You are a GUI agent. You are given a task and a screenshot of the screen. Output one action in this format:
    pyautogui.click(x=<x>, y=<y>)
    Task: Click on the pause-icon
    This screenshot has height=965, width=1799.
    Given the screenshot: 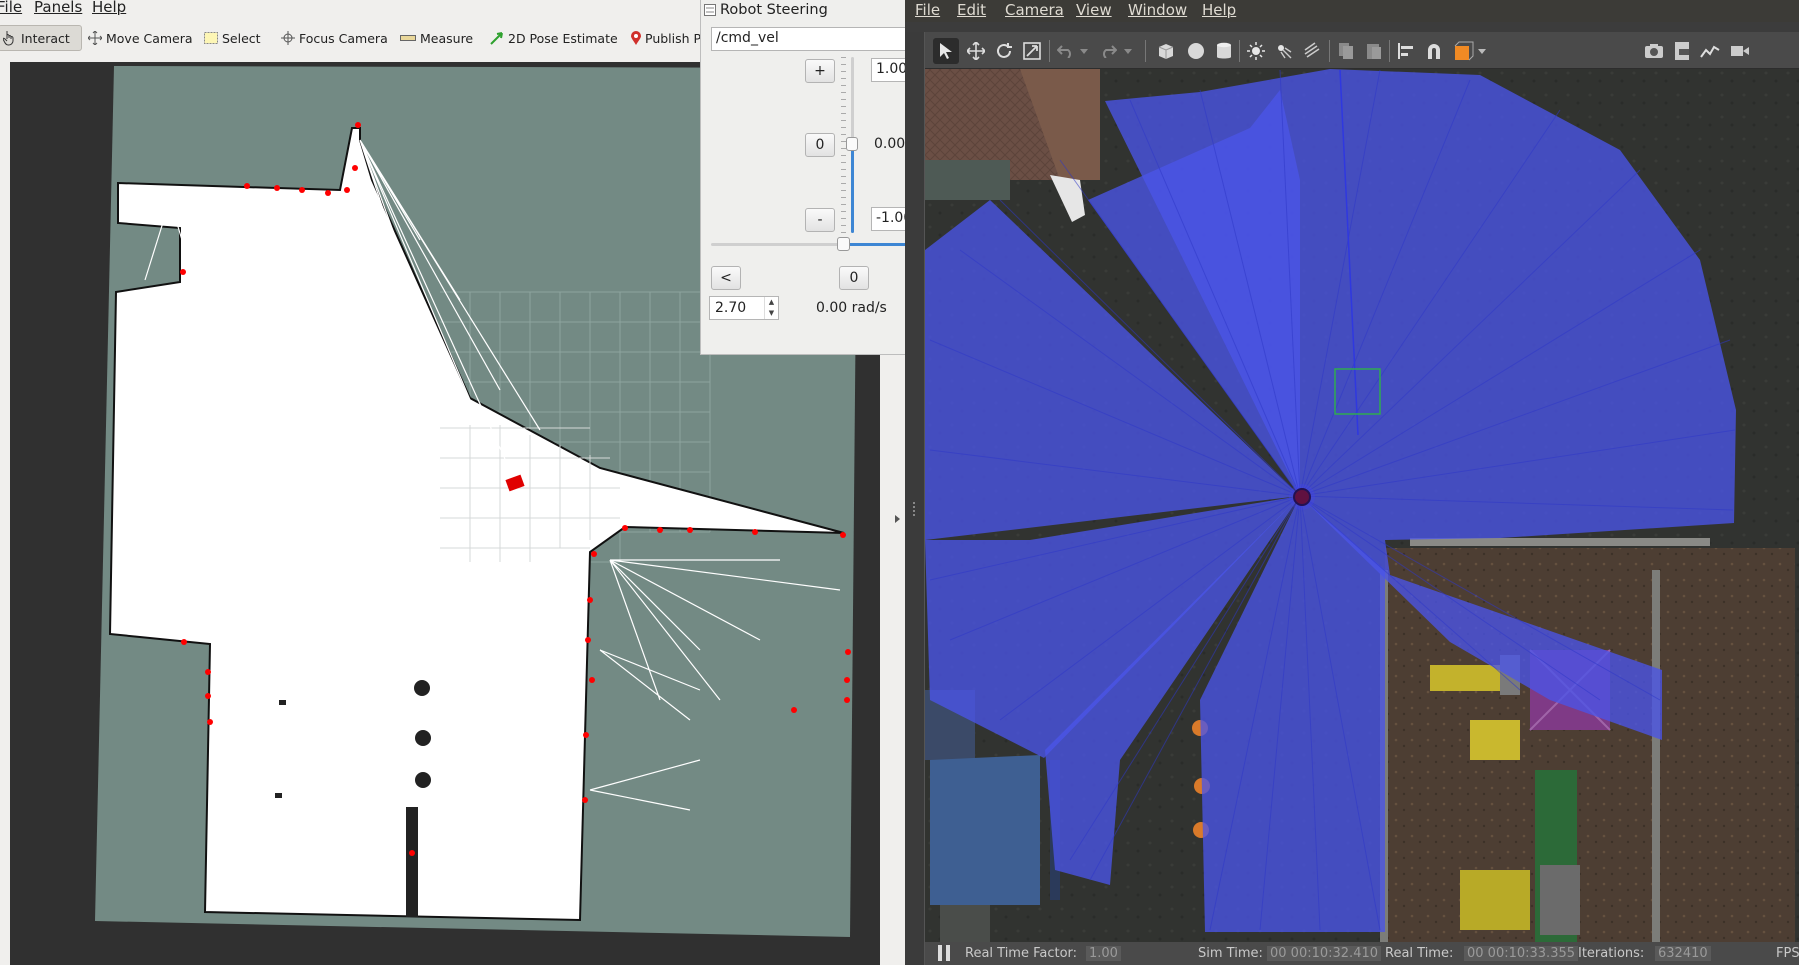 What is the action you would take?
    pyautogui.click(x=944, y=953)
    